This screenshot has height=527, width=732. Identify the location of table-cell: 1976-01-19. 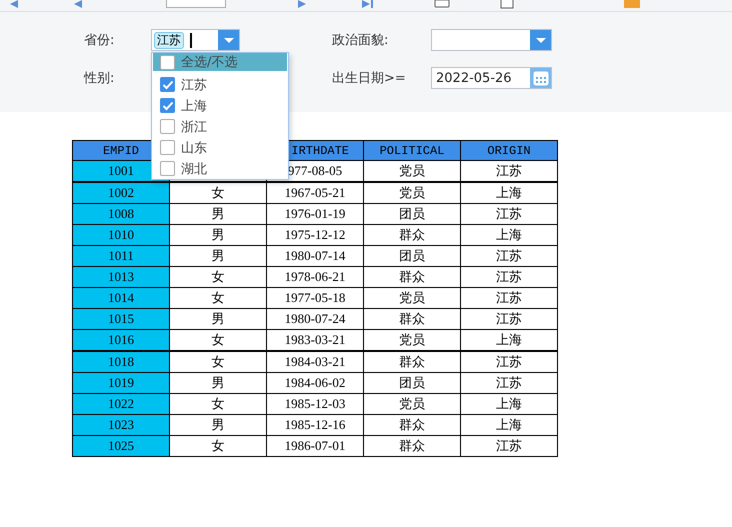
(315, 214).